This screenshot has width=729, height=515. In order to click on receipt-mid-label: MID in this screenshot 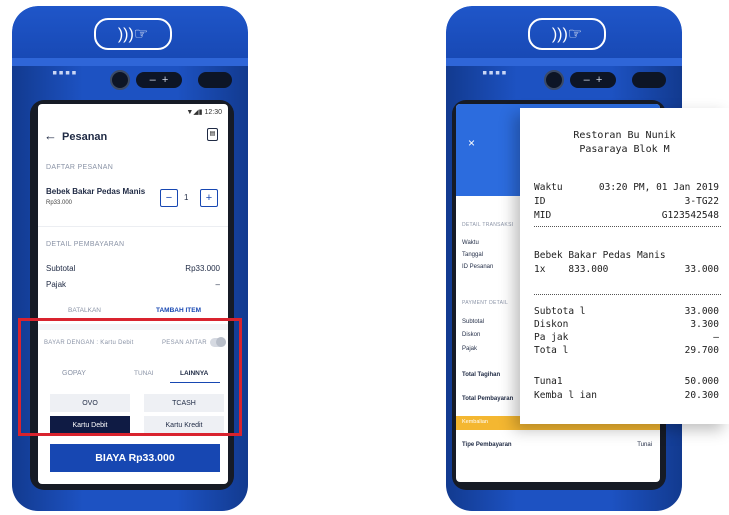, I will do `click(543, 215)`.